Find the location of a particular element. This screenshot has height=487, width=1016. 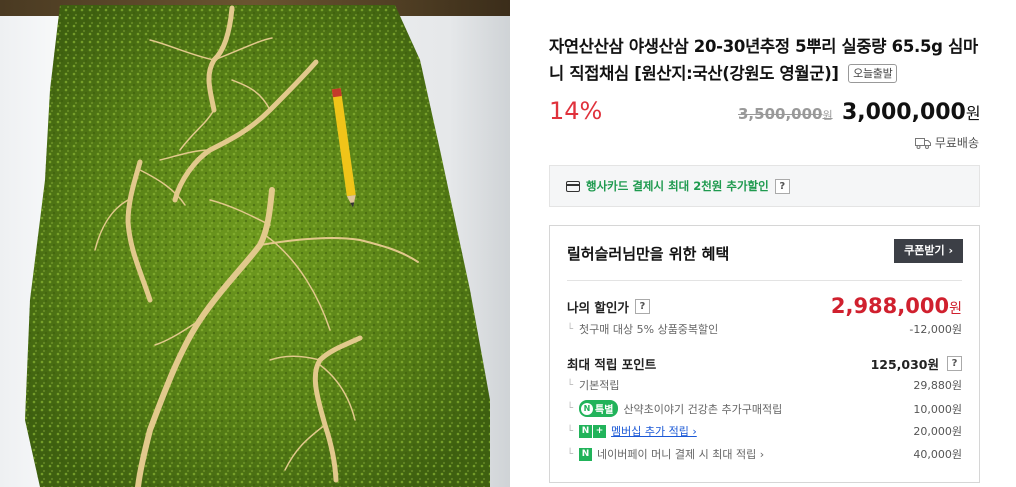

points-special-label: 산약초이야기 건강촌 추가구매적립 is located at coordinates (703, 409).